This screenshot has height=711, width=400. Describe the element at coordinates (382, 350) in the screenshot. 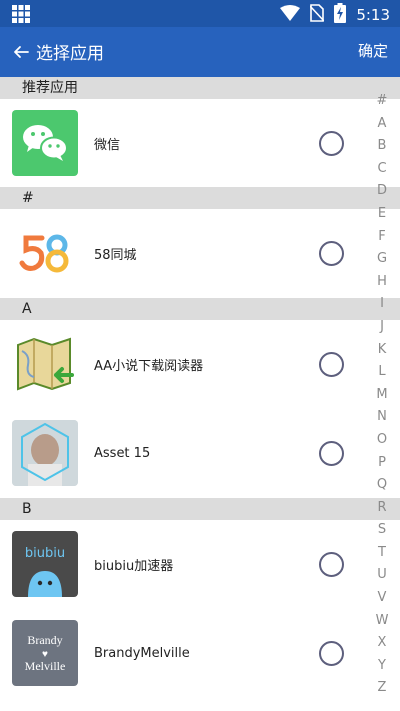

I see `index-letter-k: K` at that location.